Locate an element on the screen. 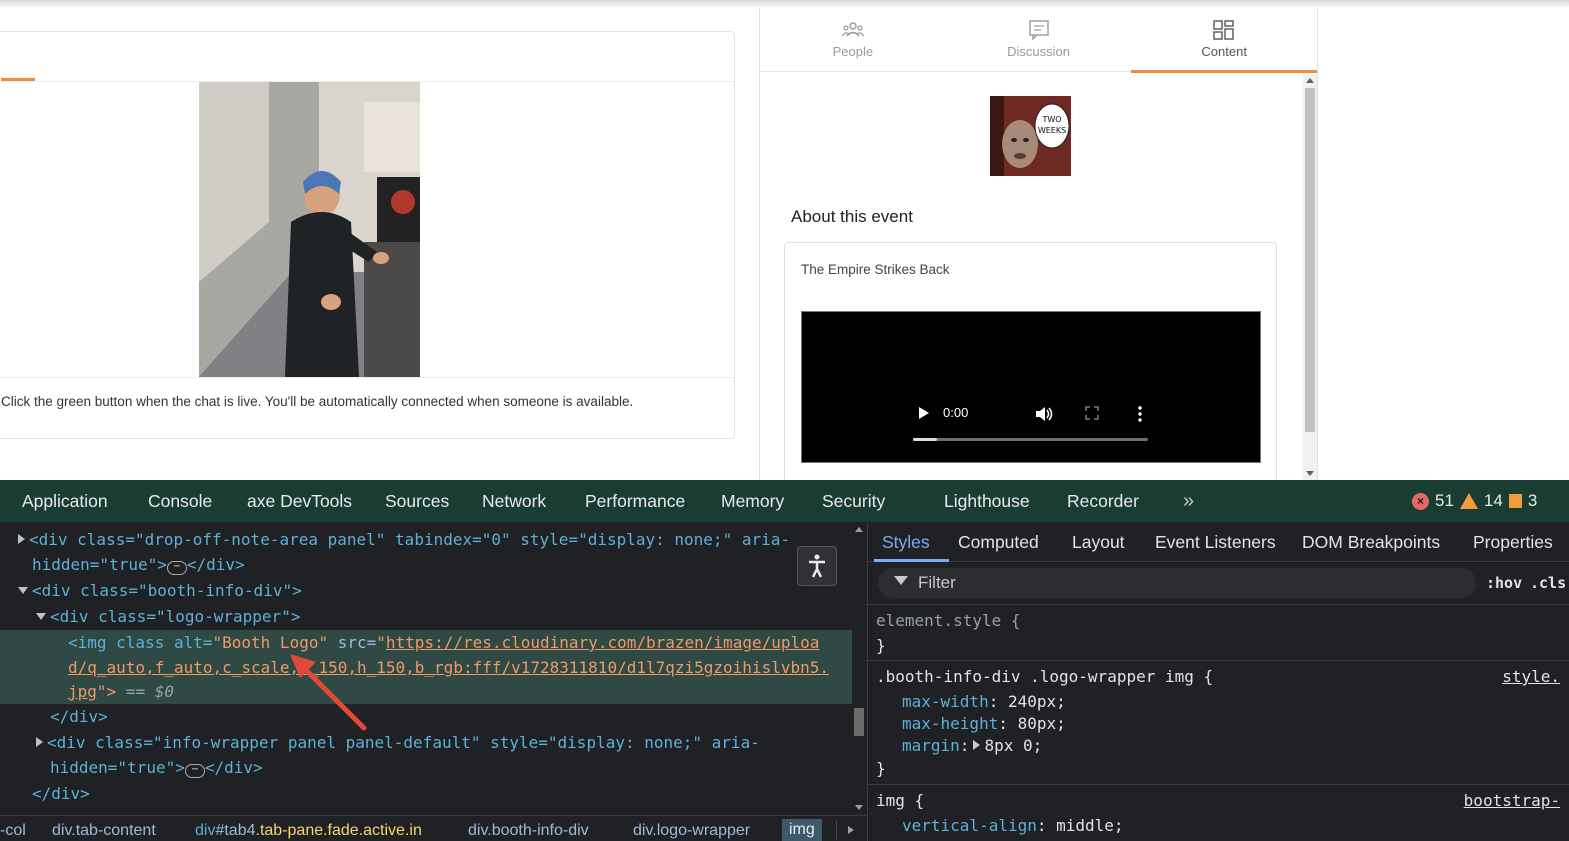 The width and height of the screenshot is (1569, 841). tab-sources: Sources is located at coordinates (417, 501).